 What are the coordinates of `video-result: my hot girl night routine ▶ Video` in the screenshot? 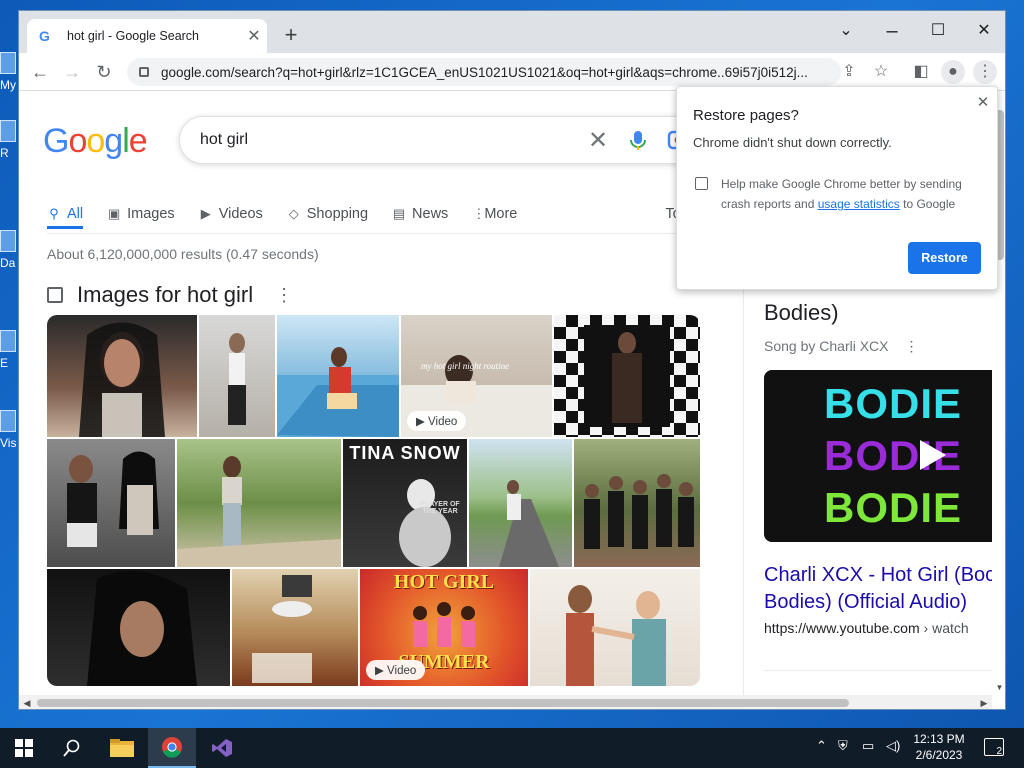 It's located at (476, 376).